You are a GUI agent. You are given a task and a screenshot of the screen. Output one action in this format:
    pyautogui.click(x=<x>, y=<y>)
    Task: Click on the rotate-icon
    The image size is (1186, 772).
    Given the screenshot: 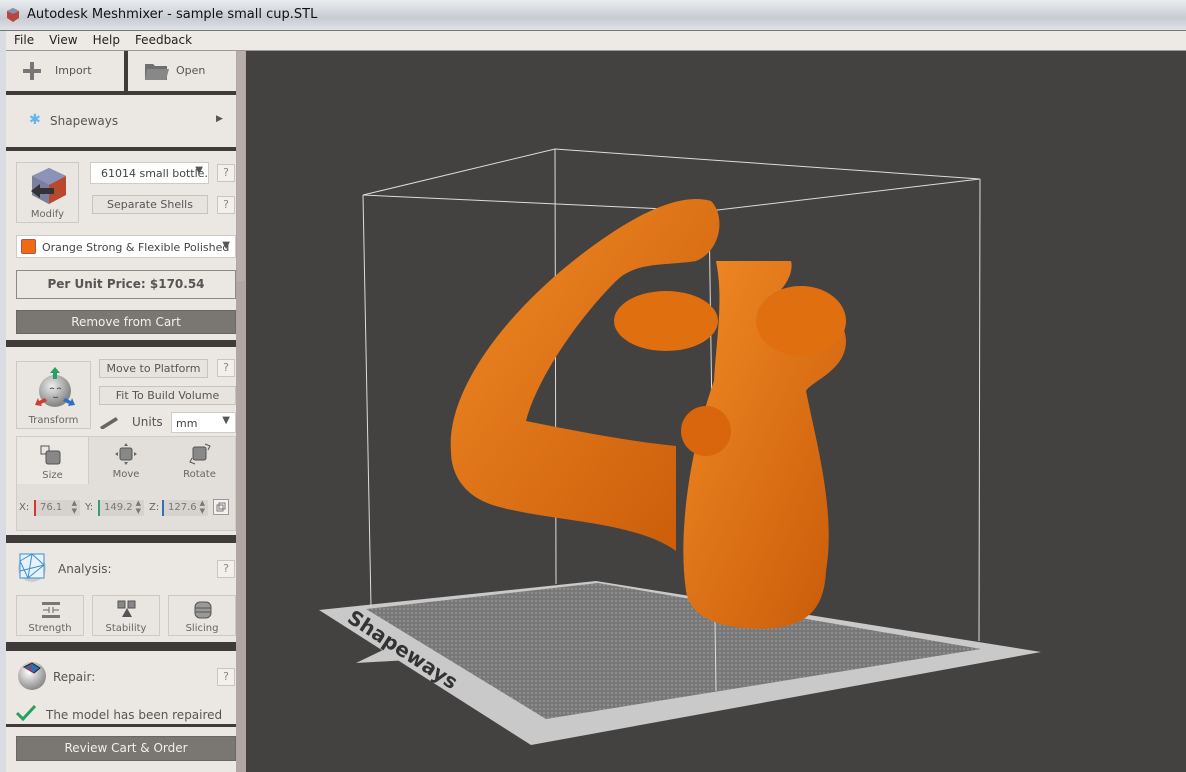 What is the action you would take?
    pyautogui.click(x=200, y=454)
    